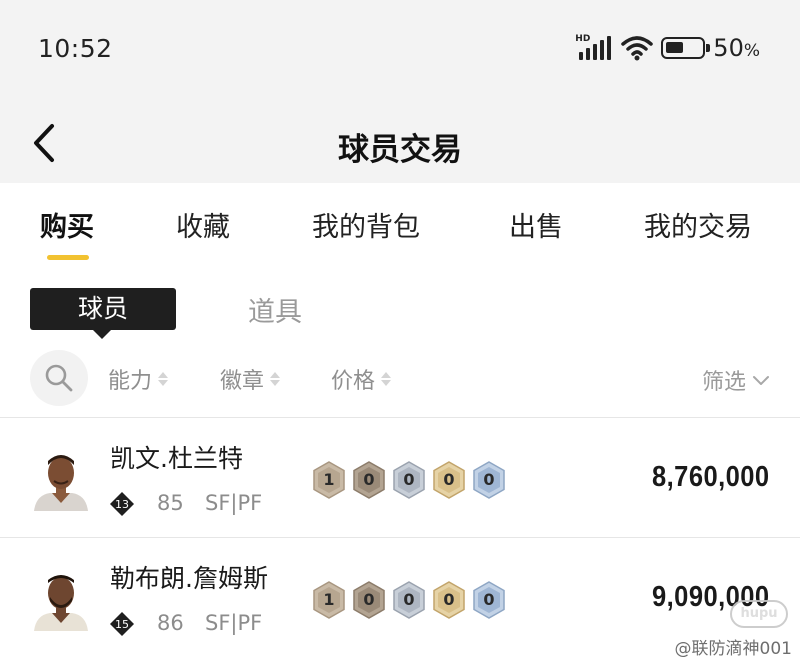  Describe the element at coordinates (67, 224) in the screenshot. I see `tab-buy: 购买` at that location.